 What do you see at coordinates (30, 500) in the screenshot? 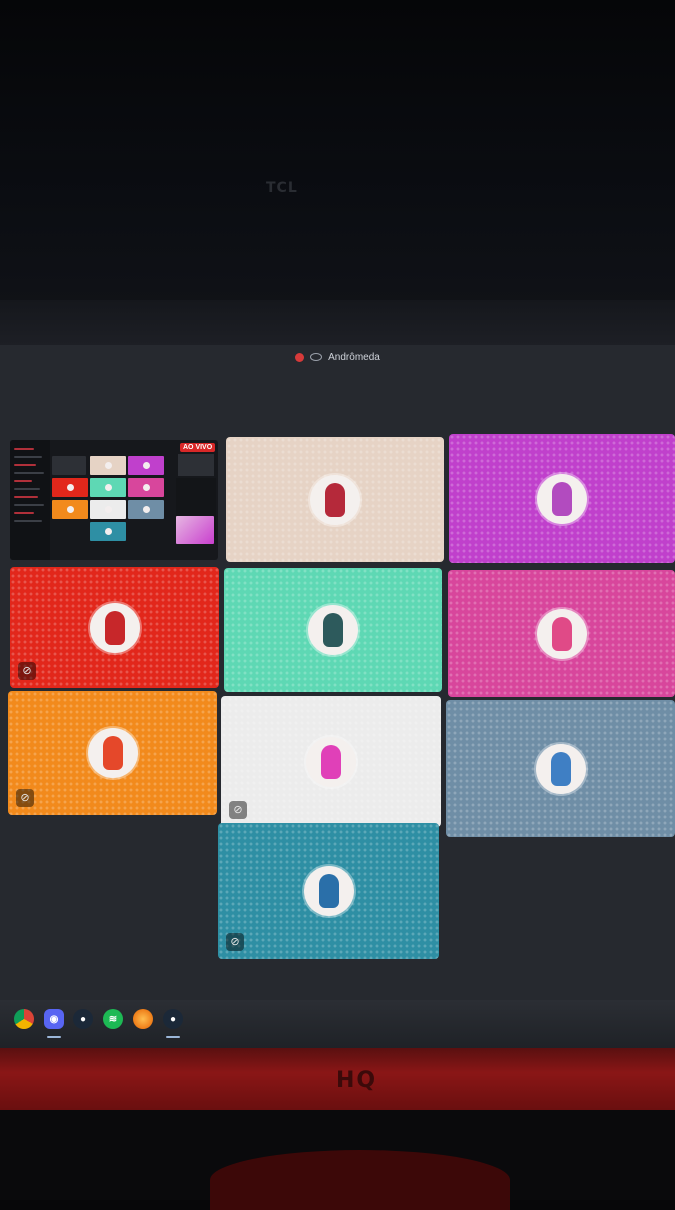
I see `preview-sidebar` at bounding box center [30, 500].